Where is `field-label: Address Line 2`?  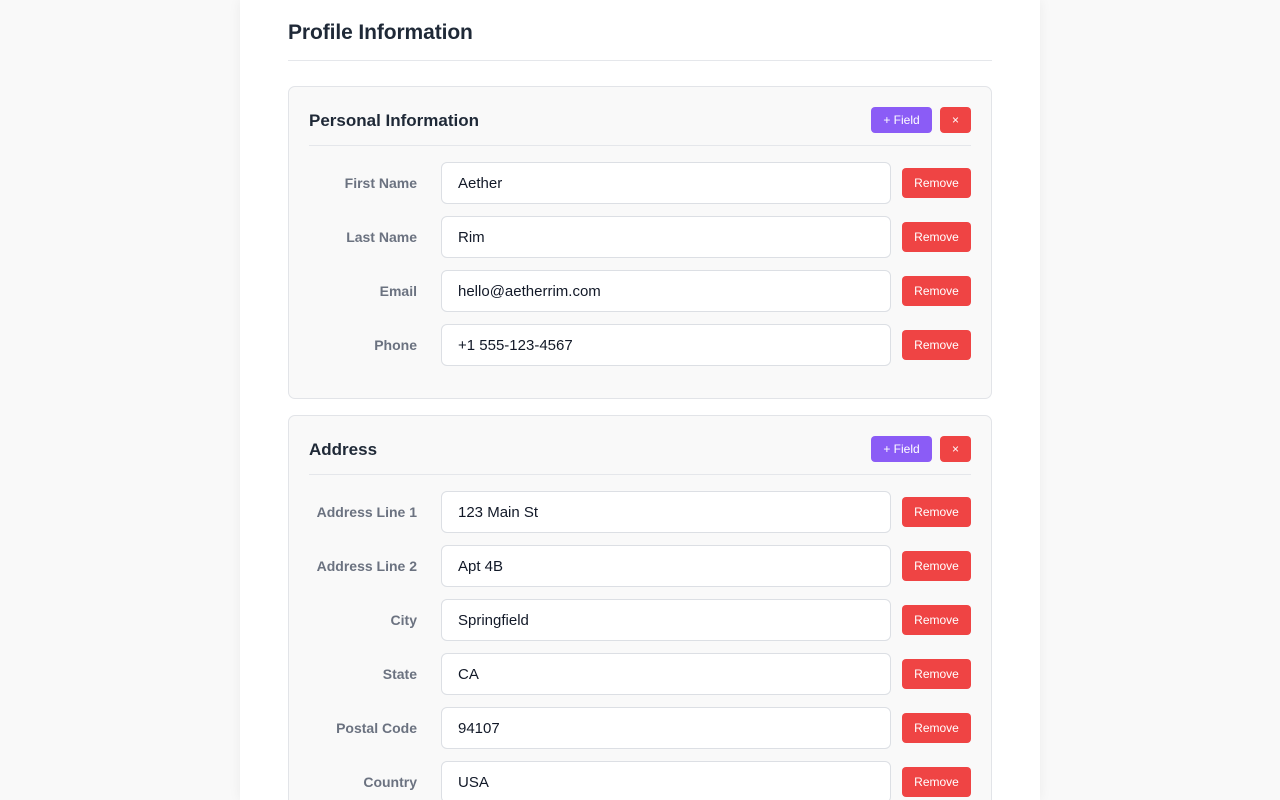
field-label: Address Line 2 is located at coordinates (366, 566).